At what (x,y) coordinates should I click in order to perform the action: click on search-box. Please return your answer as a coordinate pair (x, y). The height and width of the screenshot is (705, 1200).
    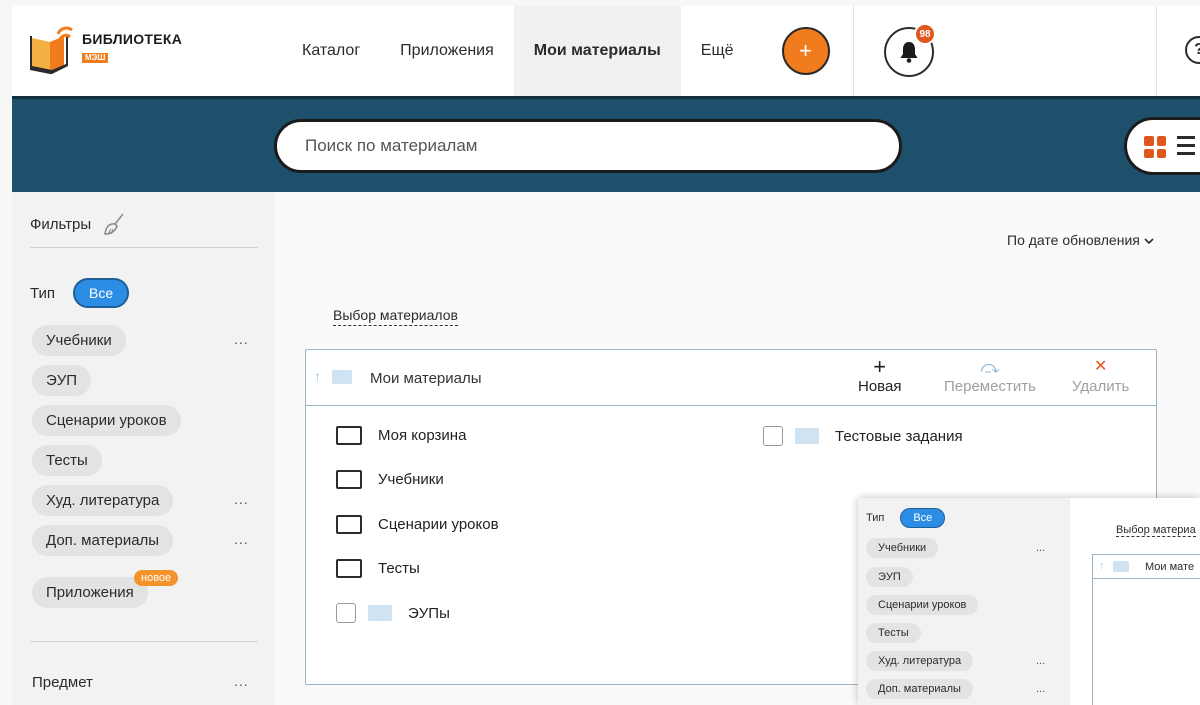
    Looking at the image, I should click on (588, 146).